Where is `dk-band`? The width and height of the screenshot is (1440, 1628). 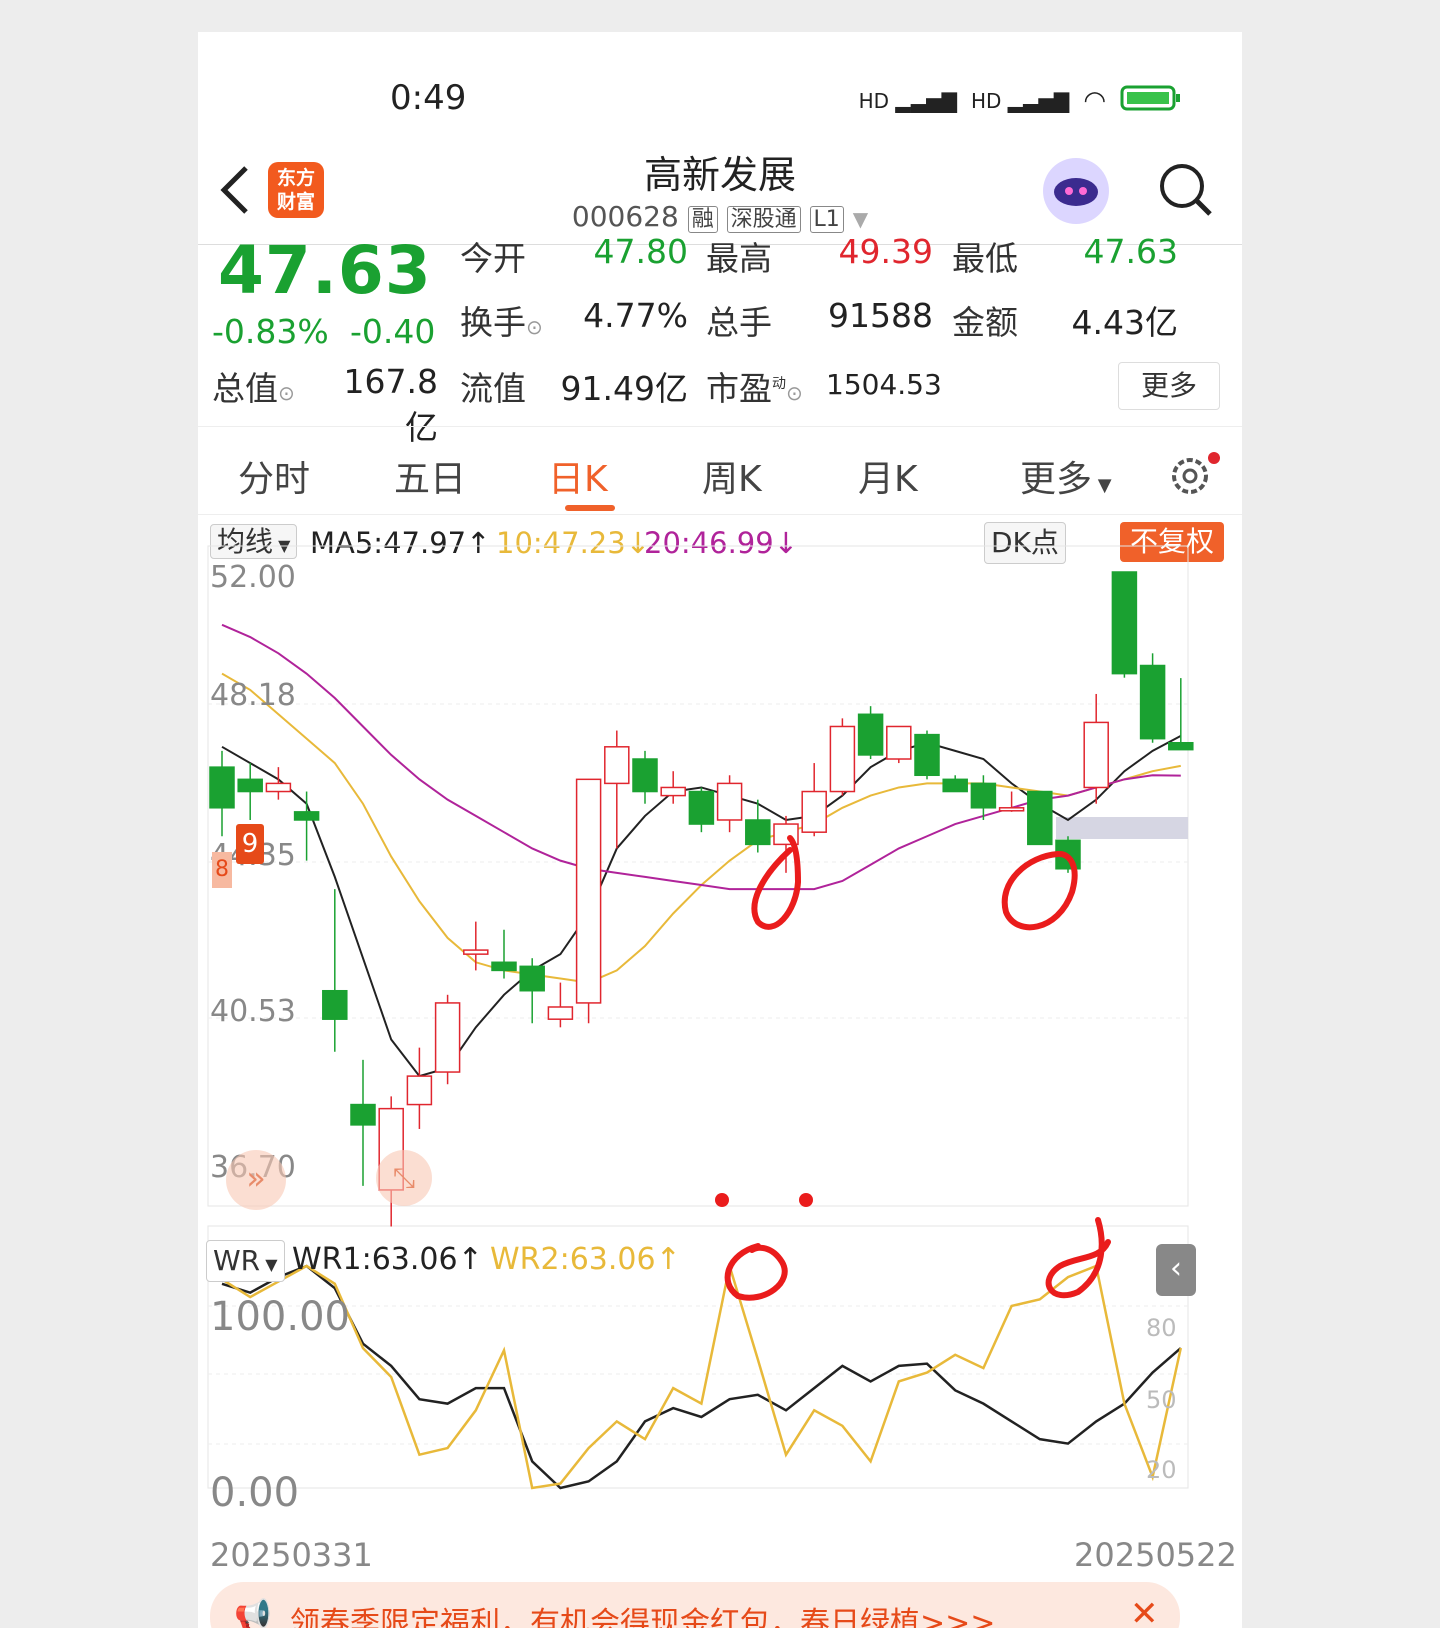
dk-band is located at coordinates (1122, 828).